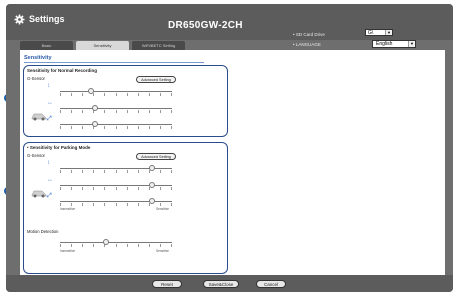 Image resolution: width=459 pixels, height=297 pixels. What do you see at coordinates (221, 284) in the screenshot?
I see `save-close-button: Save&Close` at bounding box center [221, 284].